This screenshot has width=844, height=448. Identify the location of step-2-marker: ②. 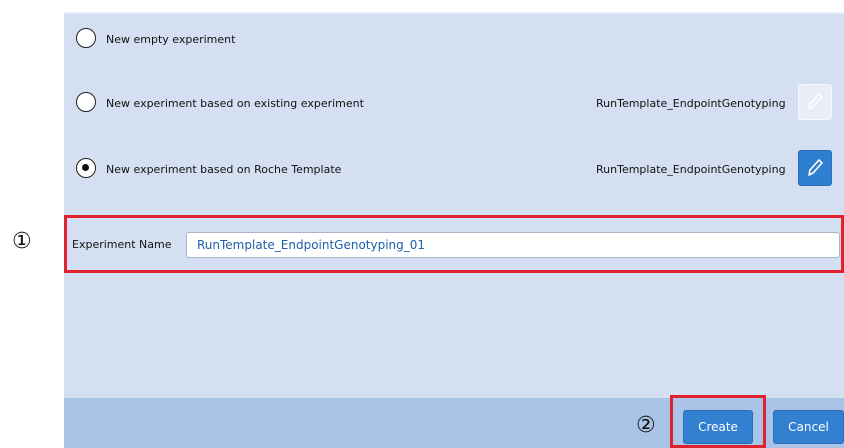
(646, 425).